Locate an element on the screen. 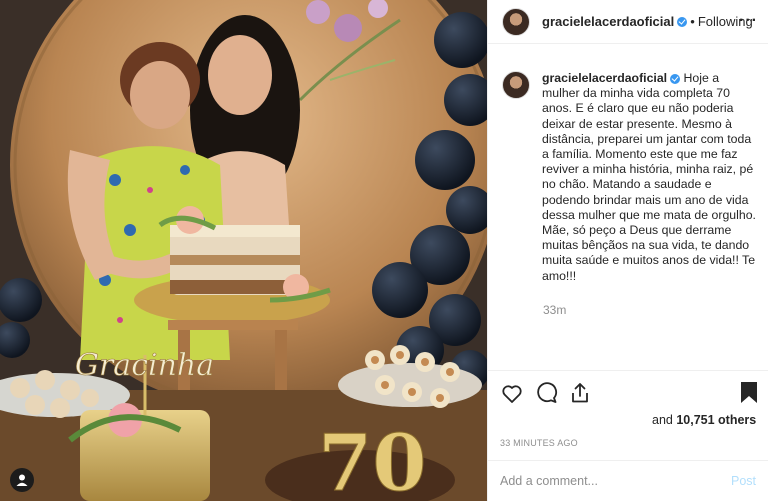 This screenshot has width=768, height=501. comment-icon is located at coordinates (546, 395).